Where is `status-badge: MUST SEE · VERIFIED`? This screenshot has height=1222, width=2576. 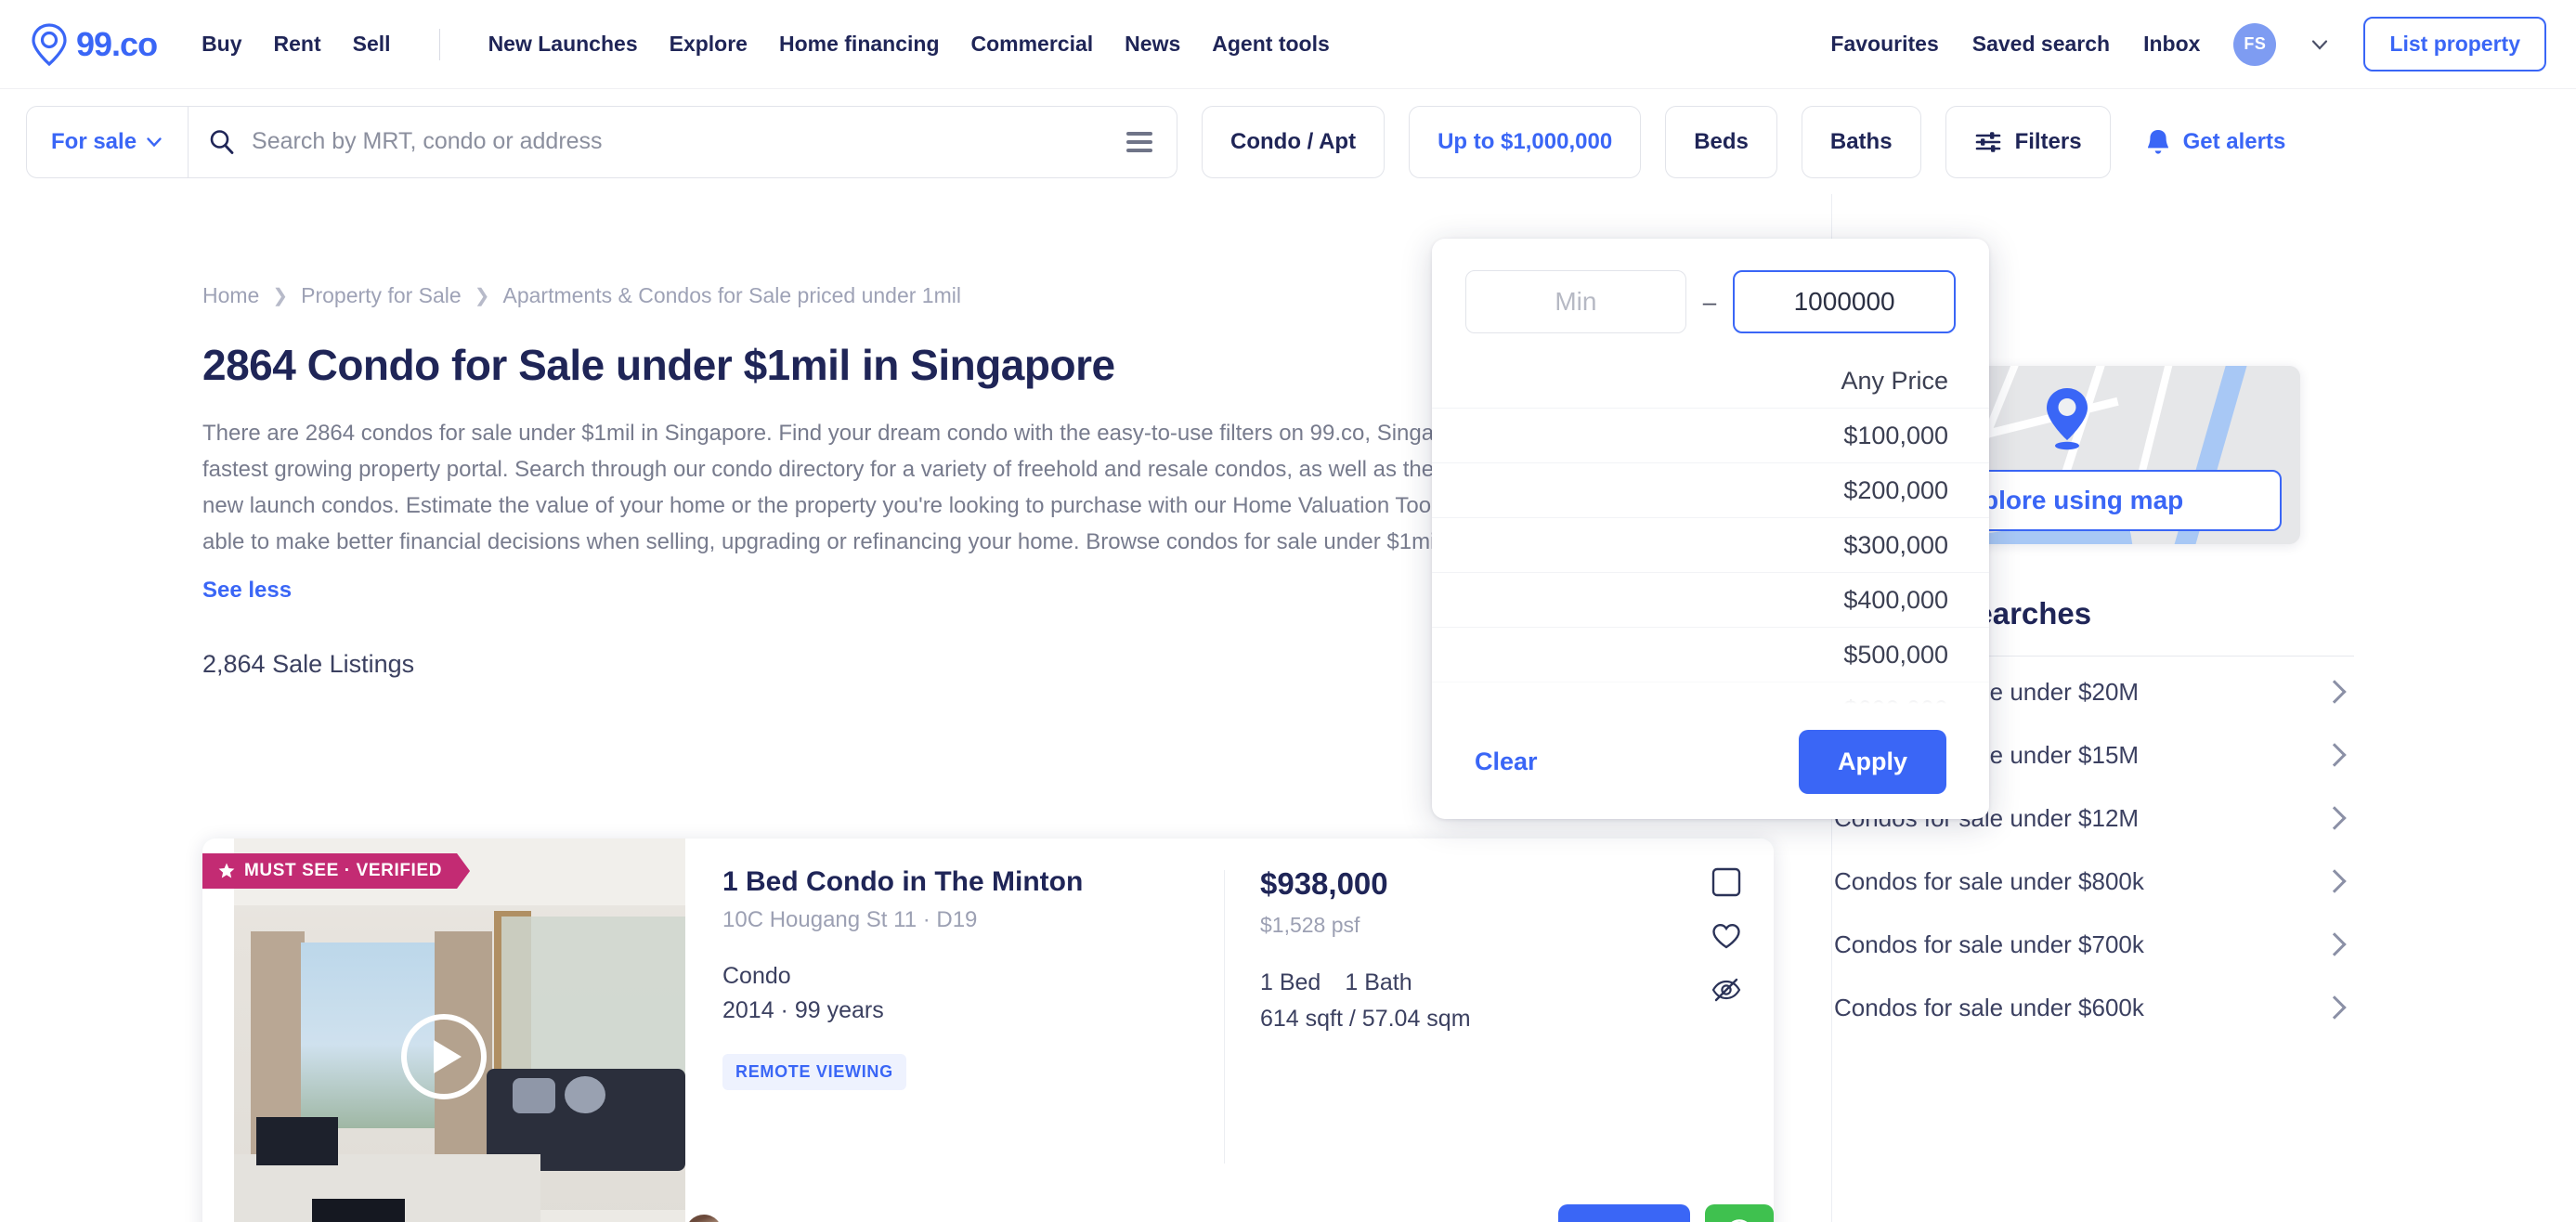
status-badge: MUST SEE · VERIFIED is located at coordinates (336, 871).